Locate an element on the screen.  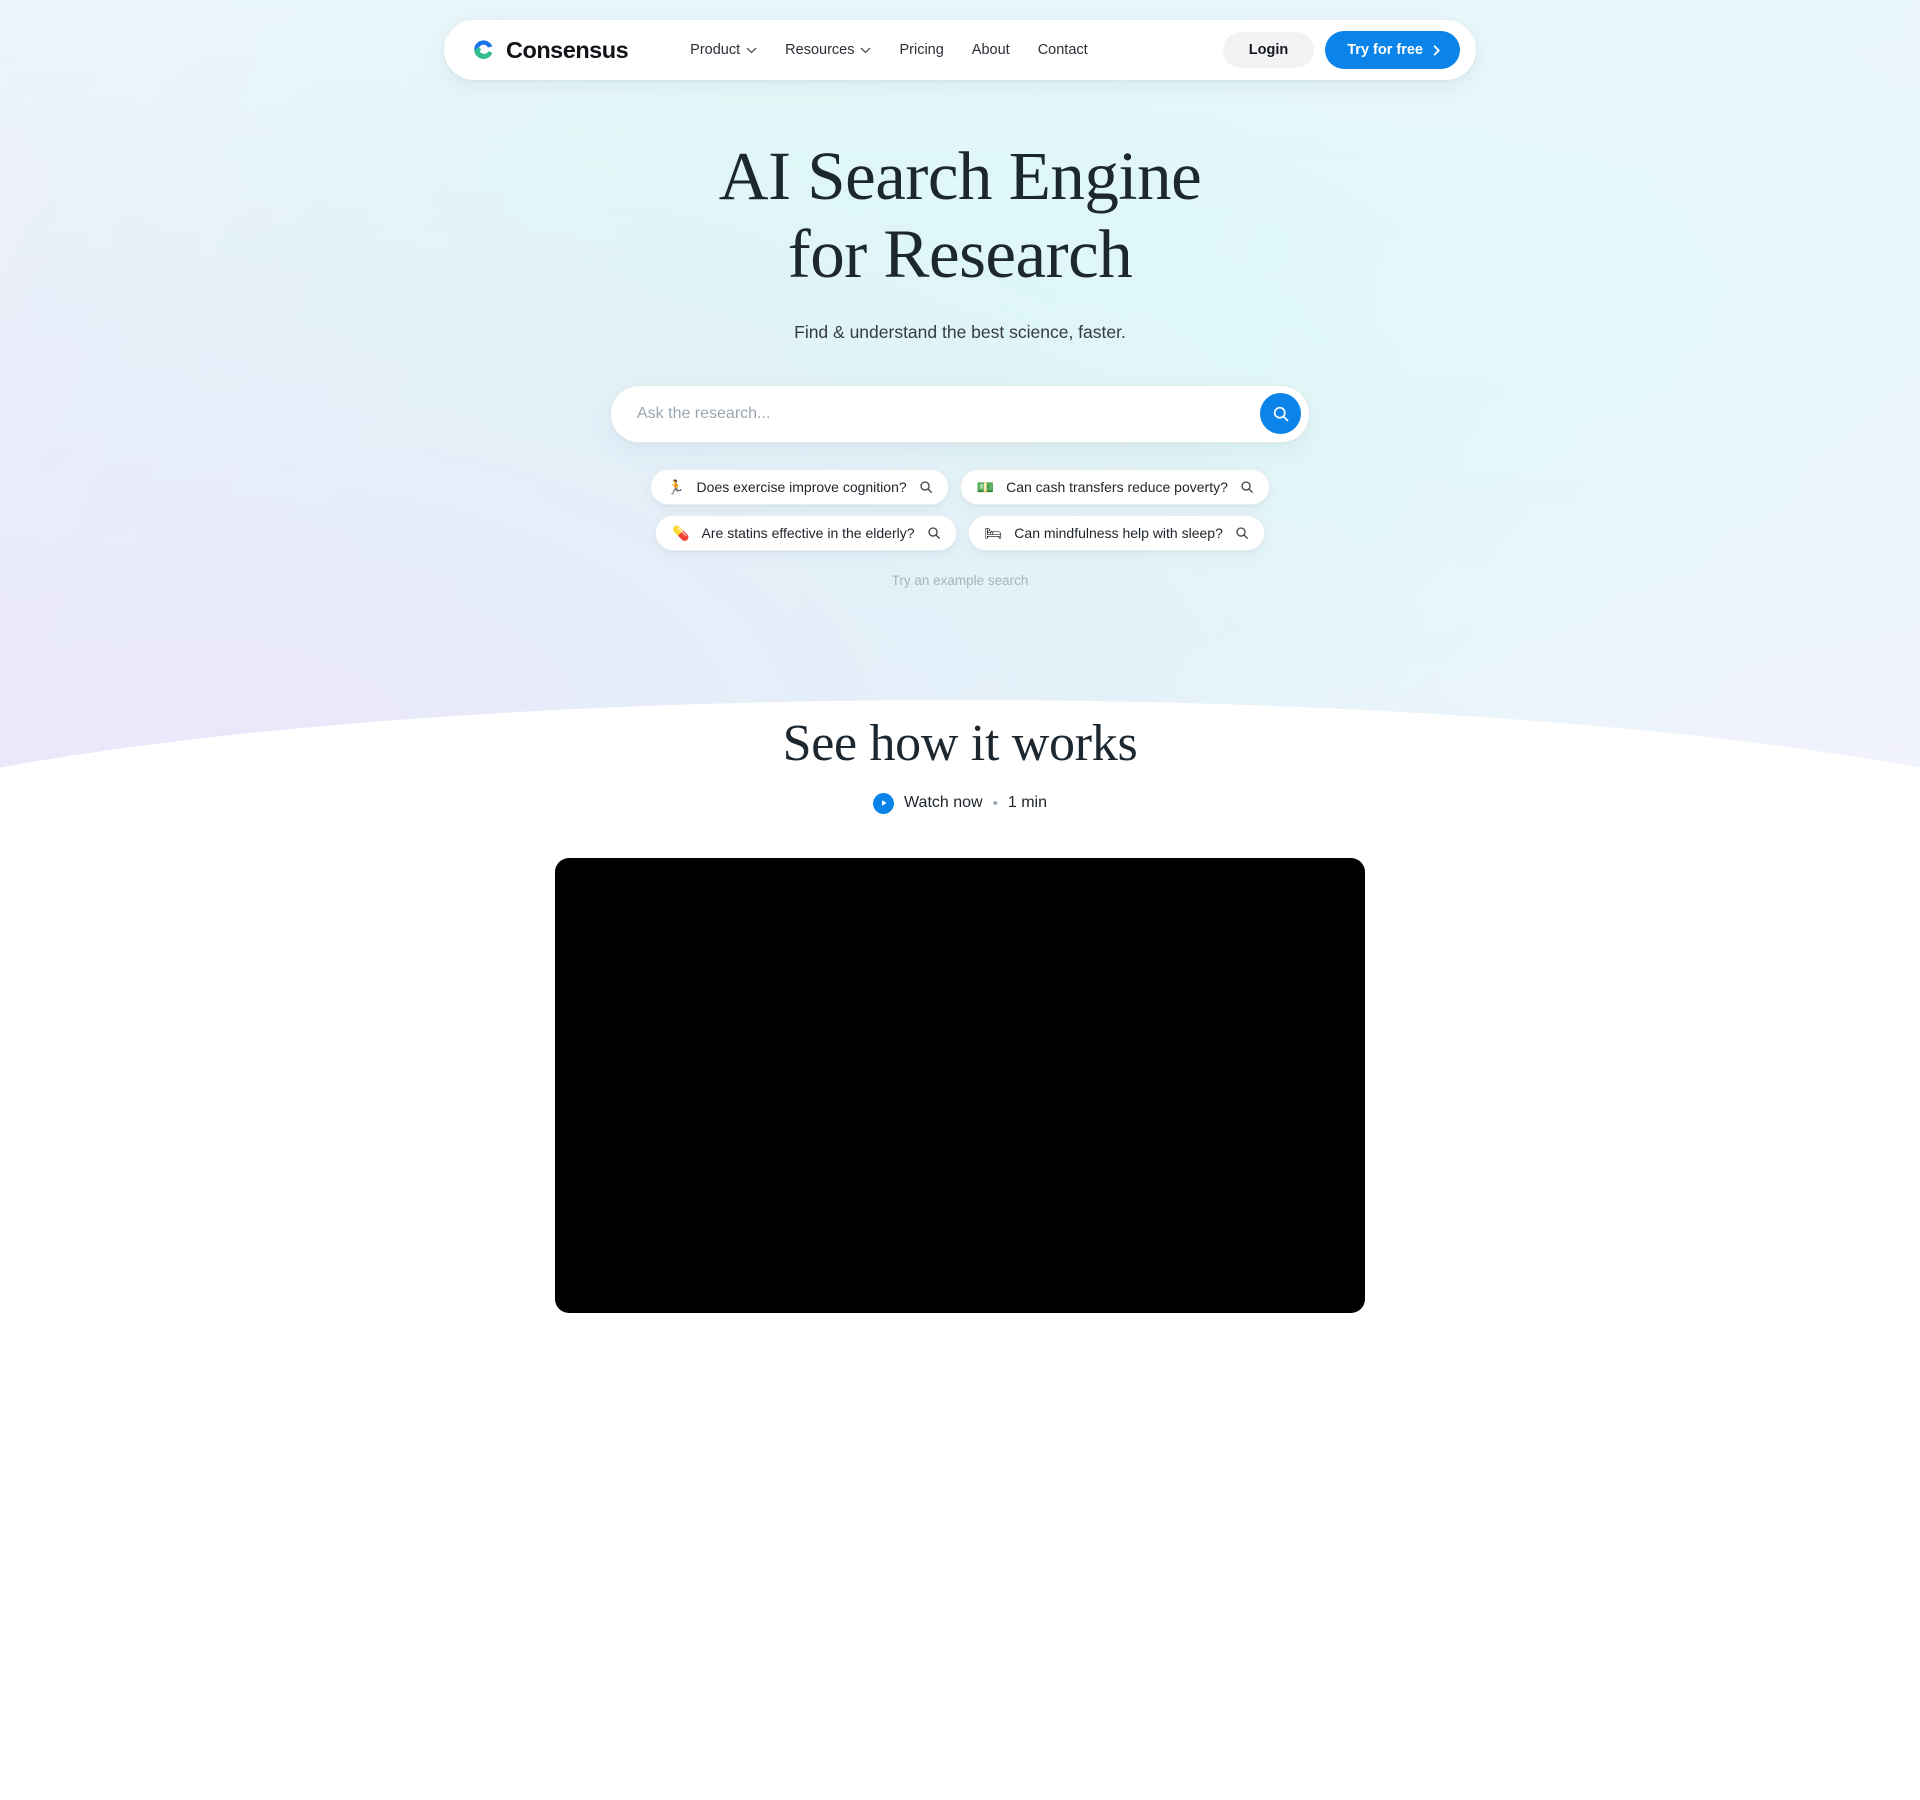
brand-name: Consensus is located at coordinates (567, 49).